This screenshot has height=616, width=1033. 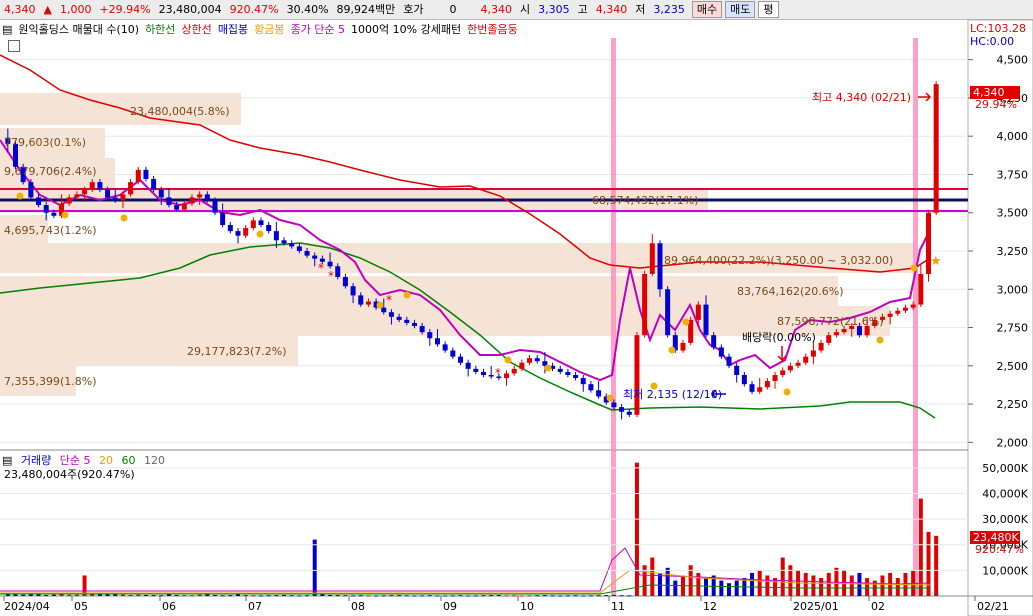 I want to click on date-tick-label: 10, so click(x=527, y=606).